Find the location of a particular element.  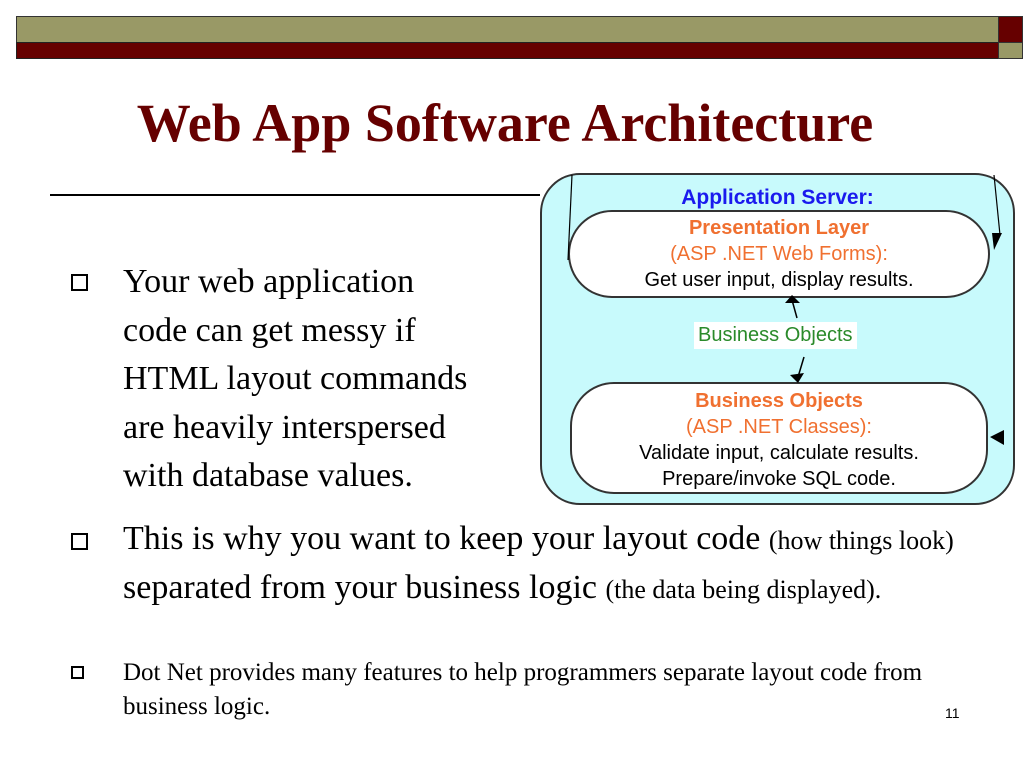

page-number: 11 is located at coordinates (952, 713).